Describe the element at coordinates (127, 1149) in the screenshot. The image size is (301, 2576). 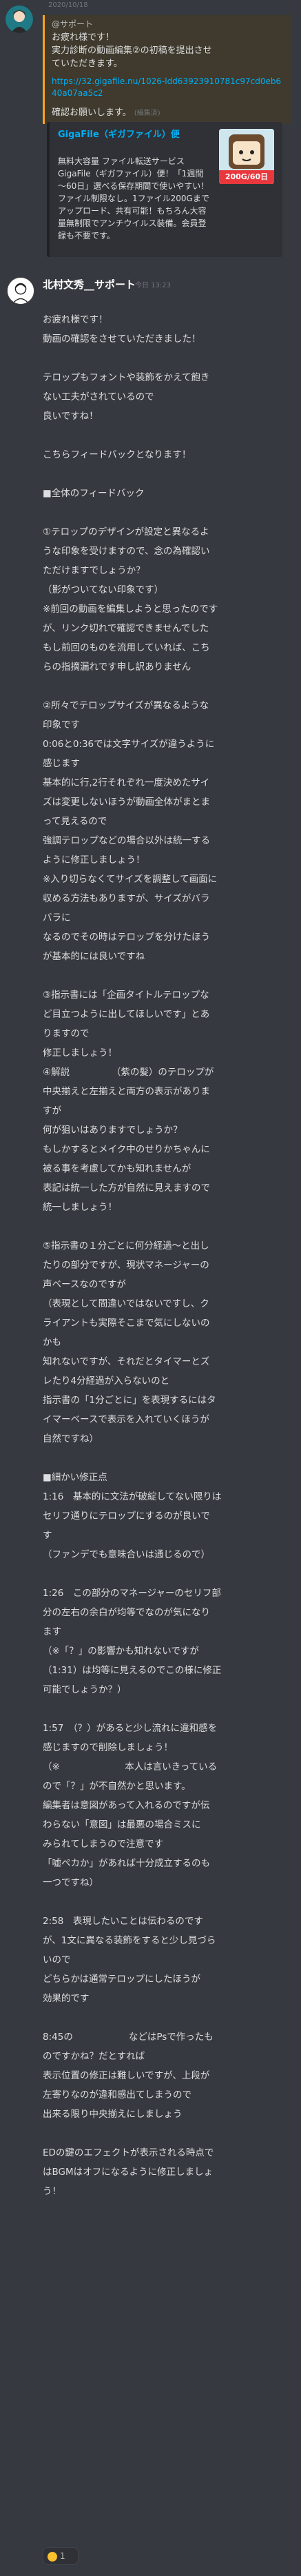
I see `message-line: もしかするとメイク中のせりかちゃんに` at that location.